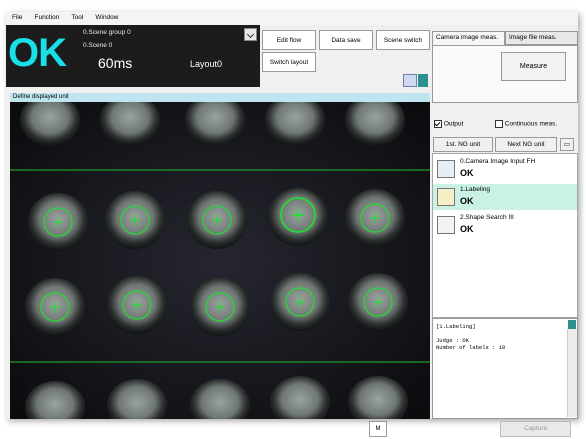  I want to click on labeling-icon, so click(446, 197).